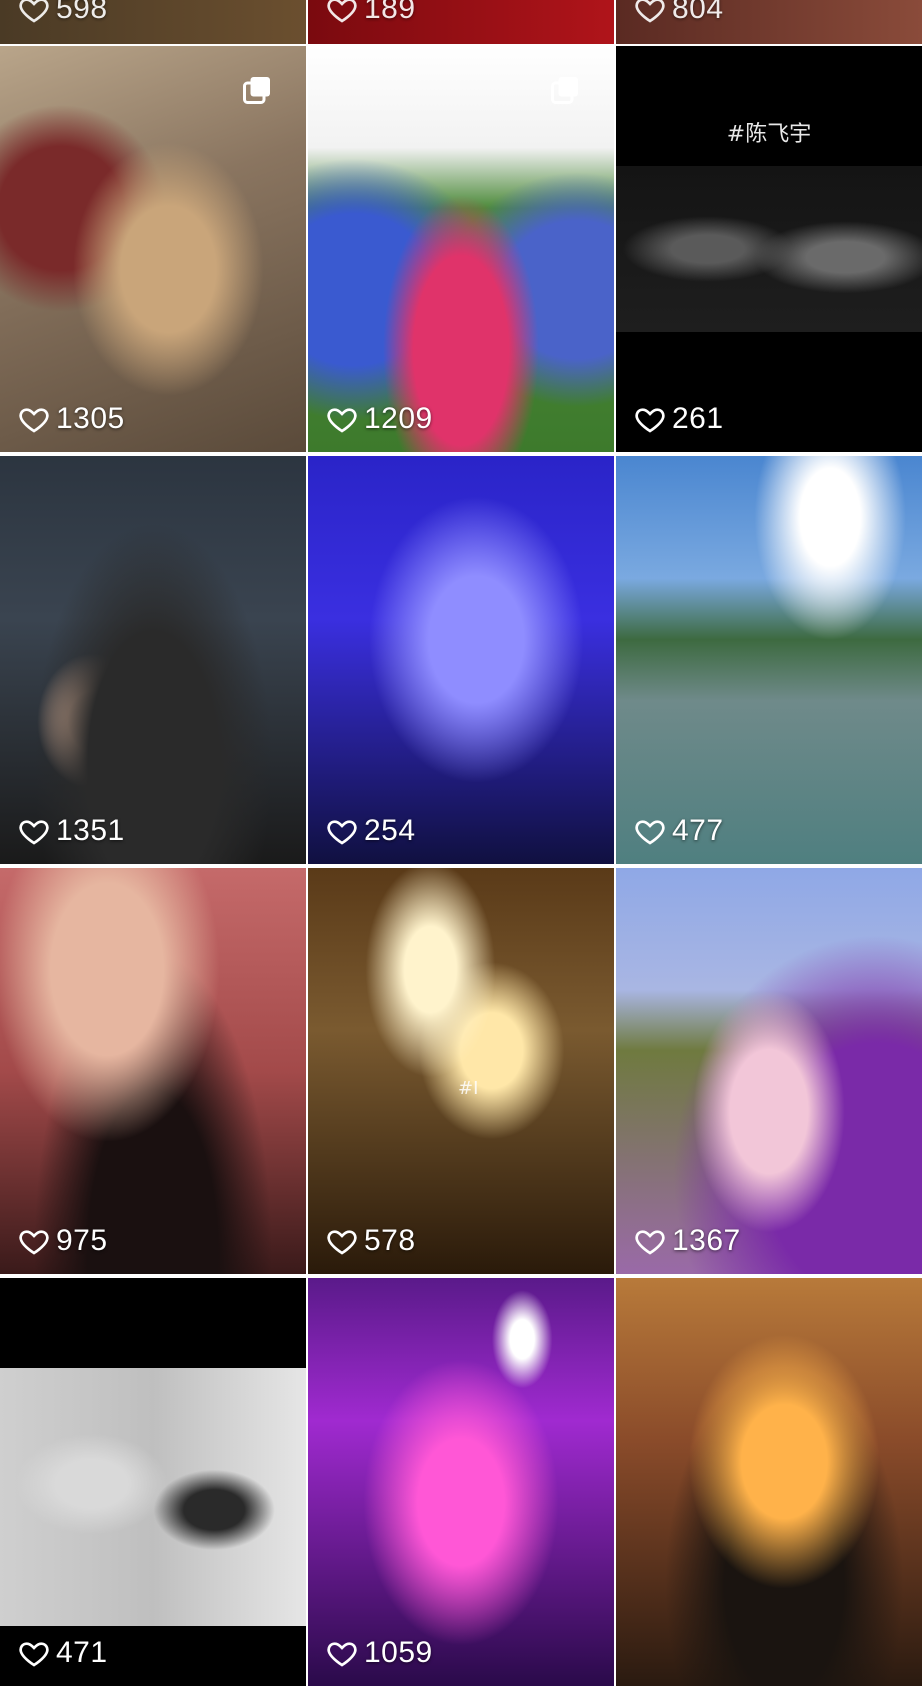 The height and width of the screenshot is (1686, 922). Describe the element at coordinates (687, 1241) in the screenshot. I see `like-count: 1367` at that location.